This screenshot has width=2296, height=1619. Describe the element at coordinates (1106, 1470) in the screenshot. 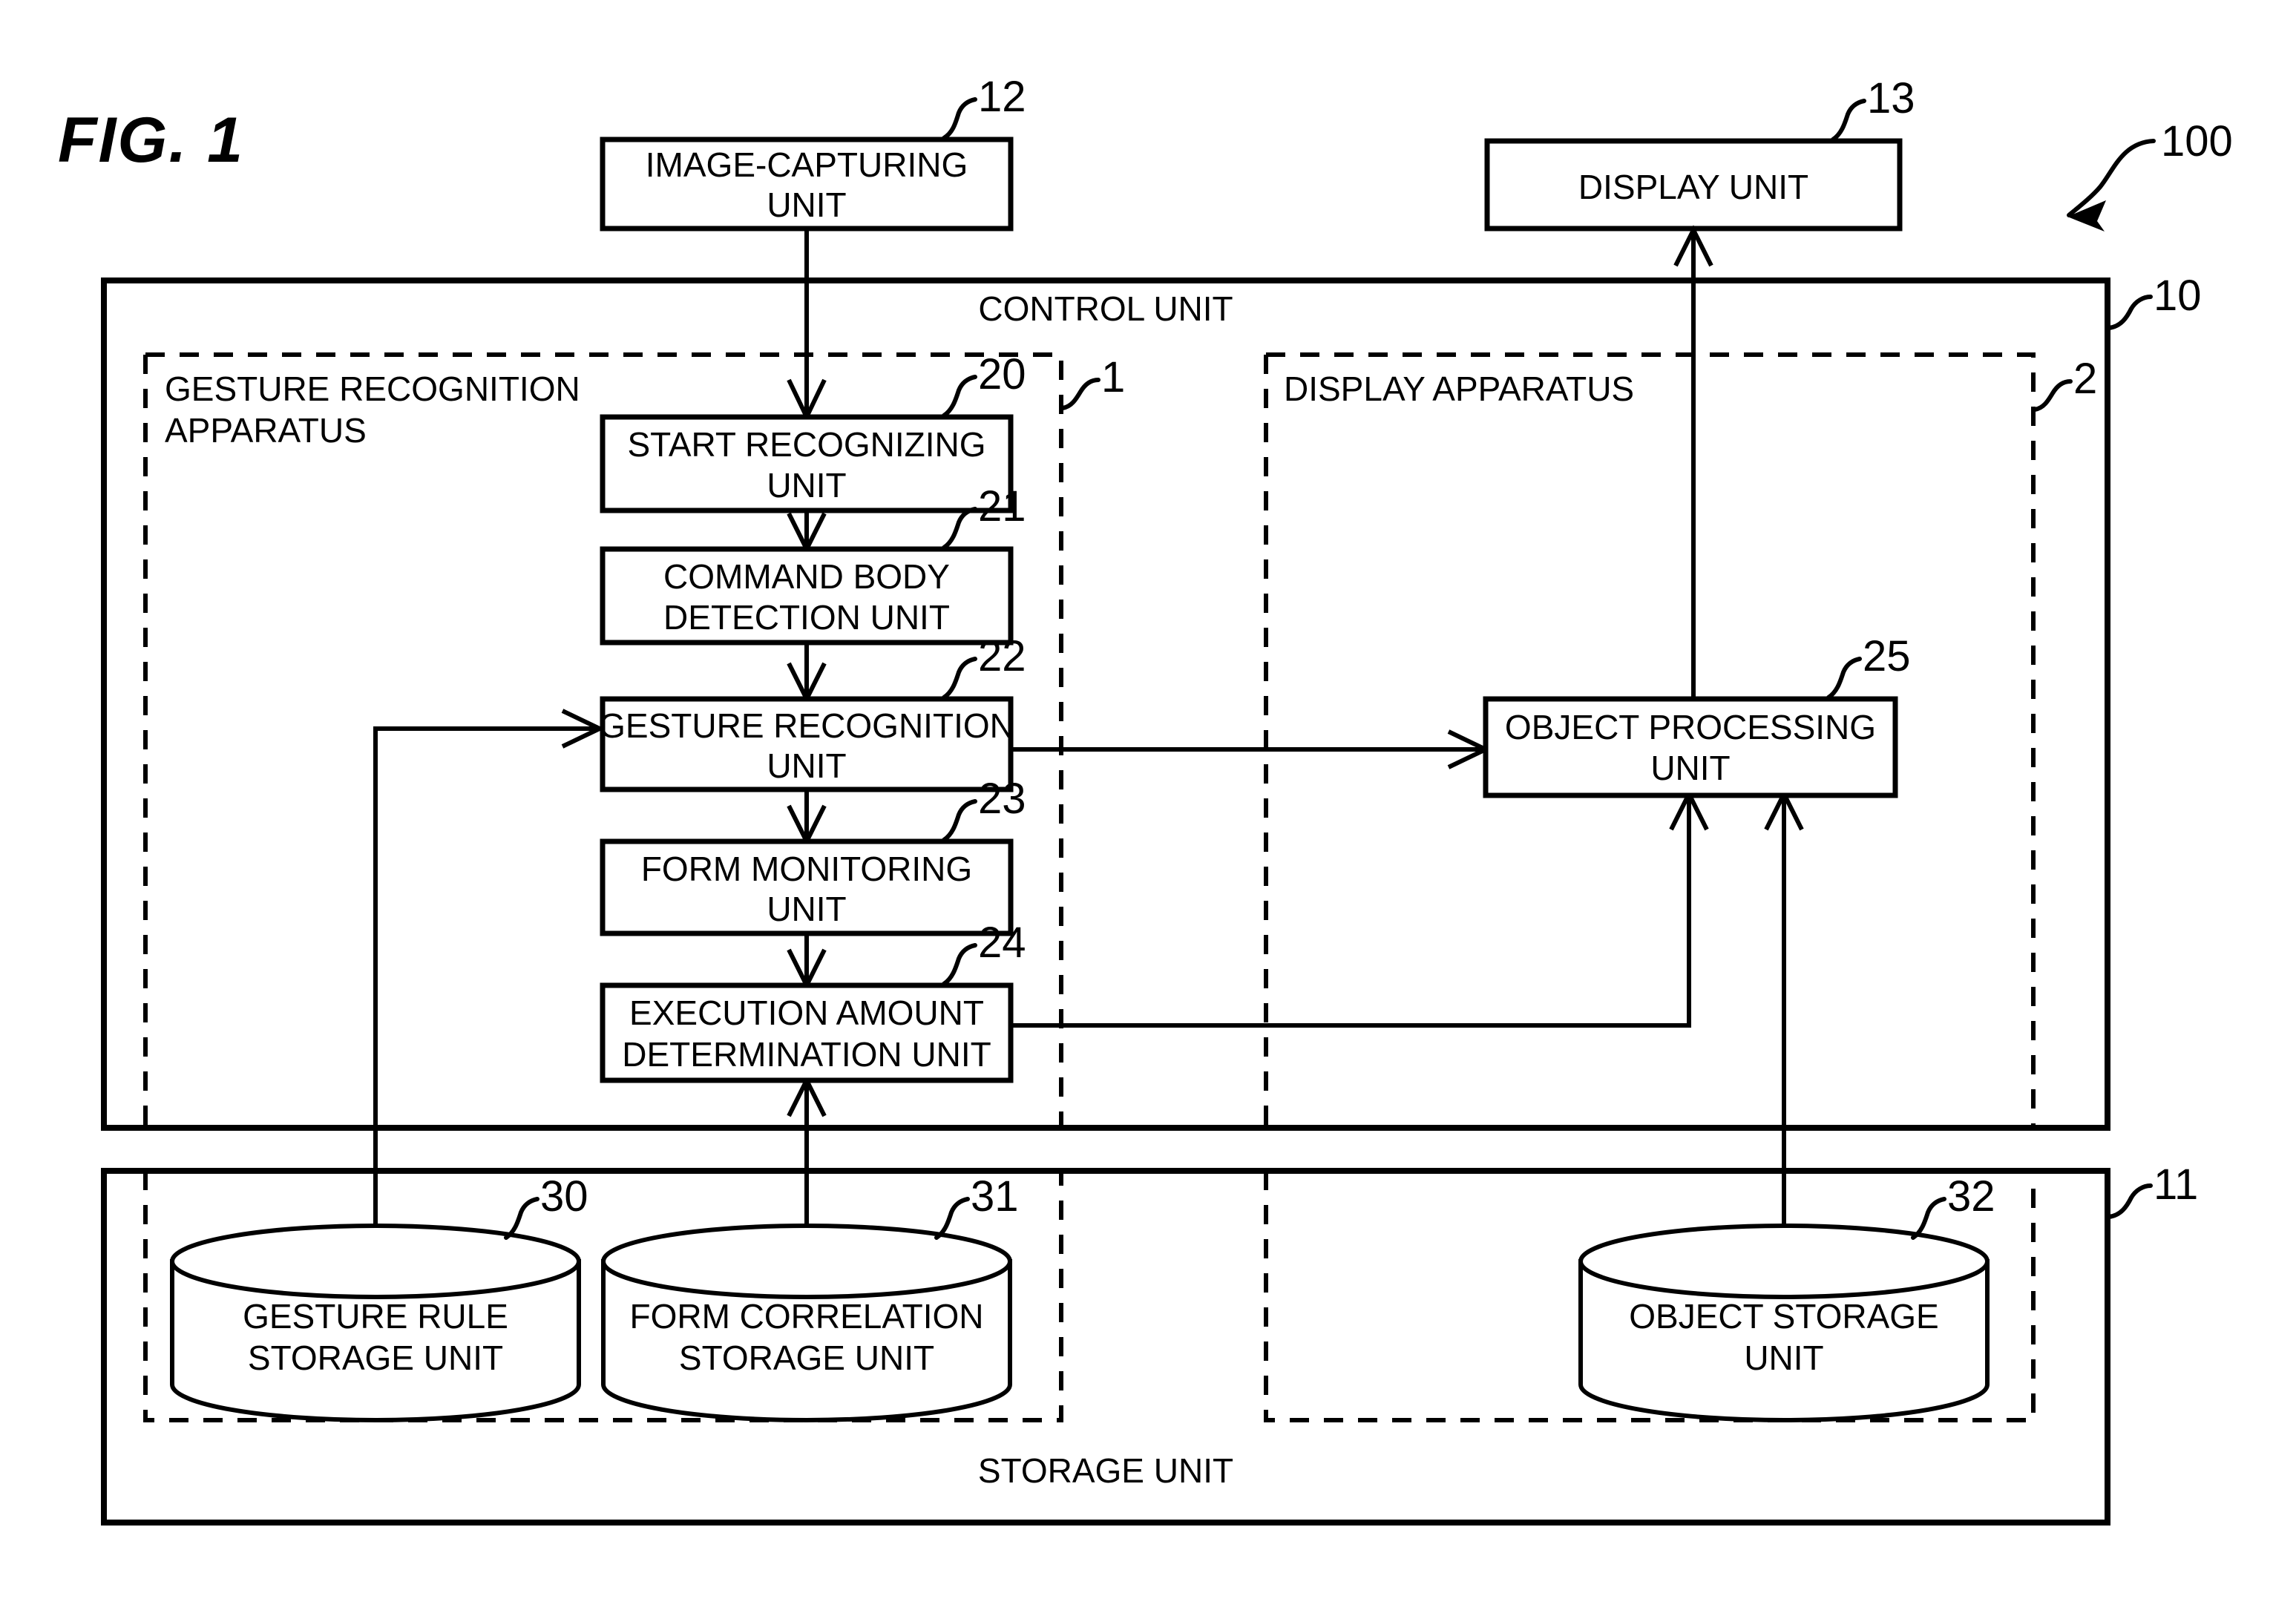

I see `storage-unit-label: STORAGE UNIT` at that location.